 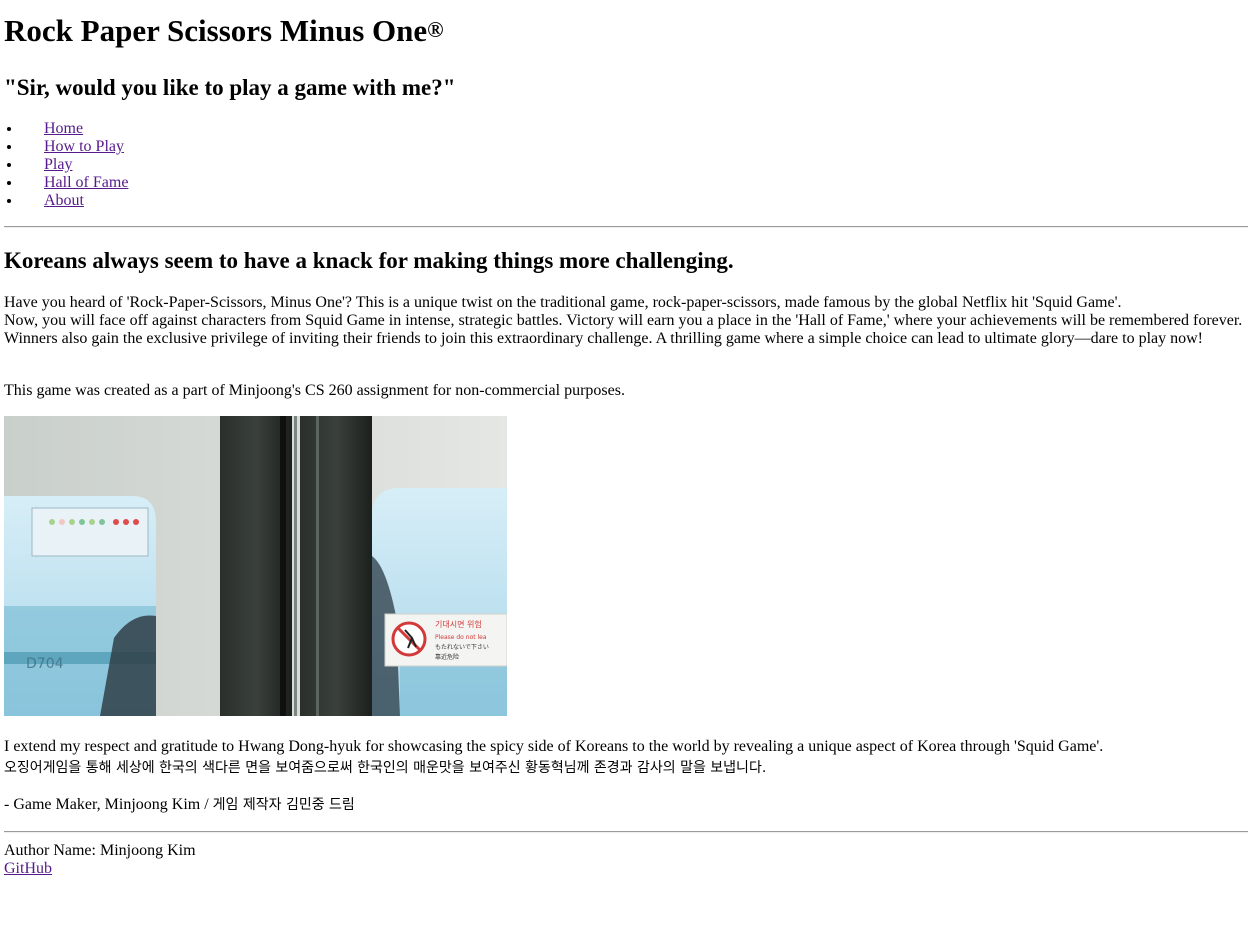 I want to click on footer-divider, so click(x=626, y=832).